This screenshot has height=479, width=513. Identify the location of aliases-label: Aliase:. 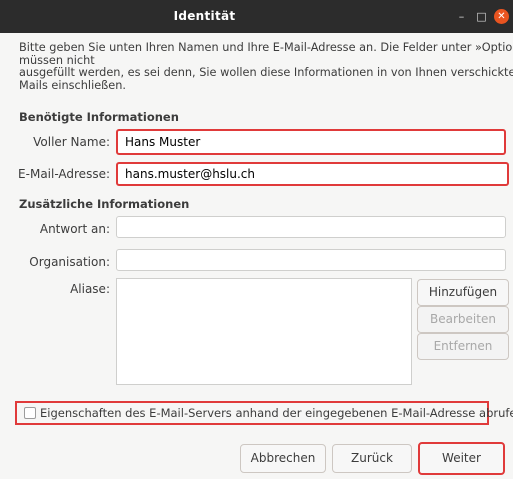
(90, 289).